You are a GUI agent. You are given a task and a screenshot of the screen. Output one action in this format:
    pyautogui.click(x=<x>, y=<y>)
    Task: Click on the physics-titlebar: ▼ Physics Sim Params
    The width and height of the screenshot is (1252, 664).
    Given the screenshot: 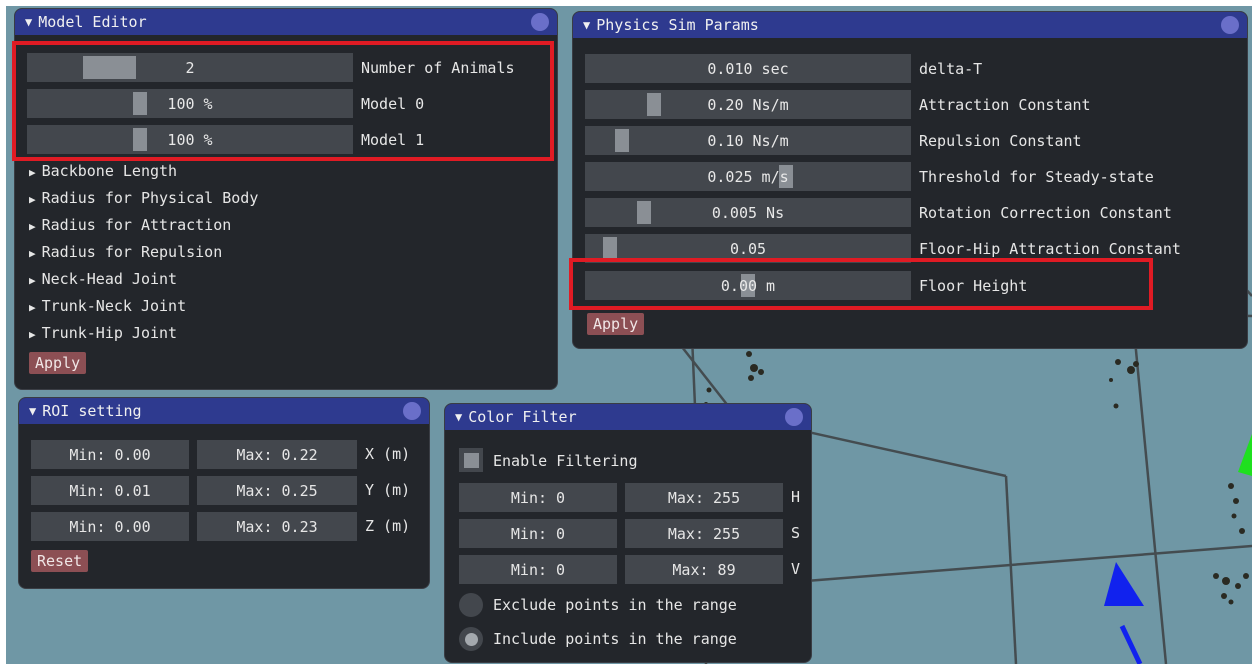 What is the action you would take?
    pyautogui.click(x=910, y=25)
    